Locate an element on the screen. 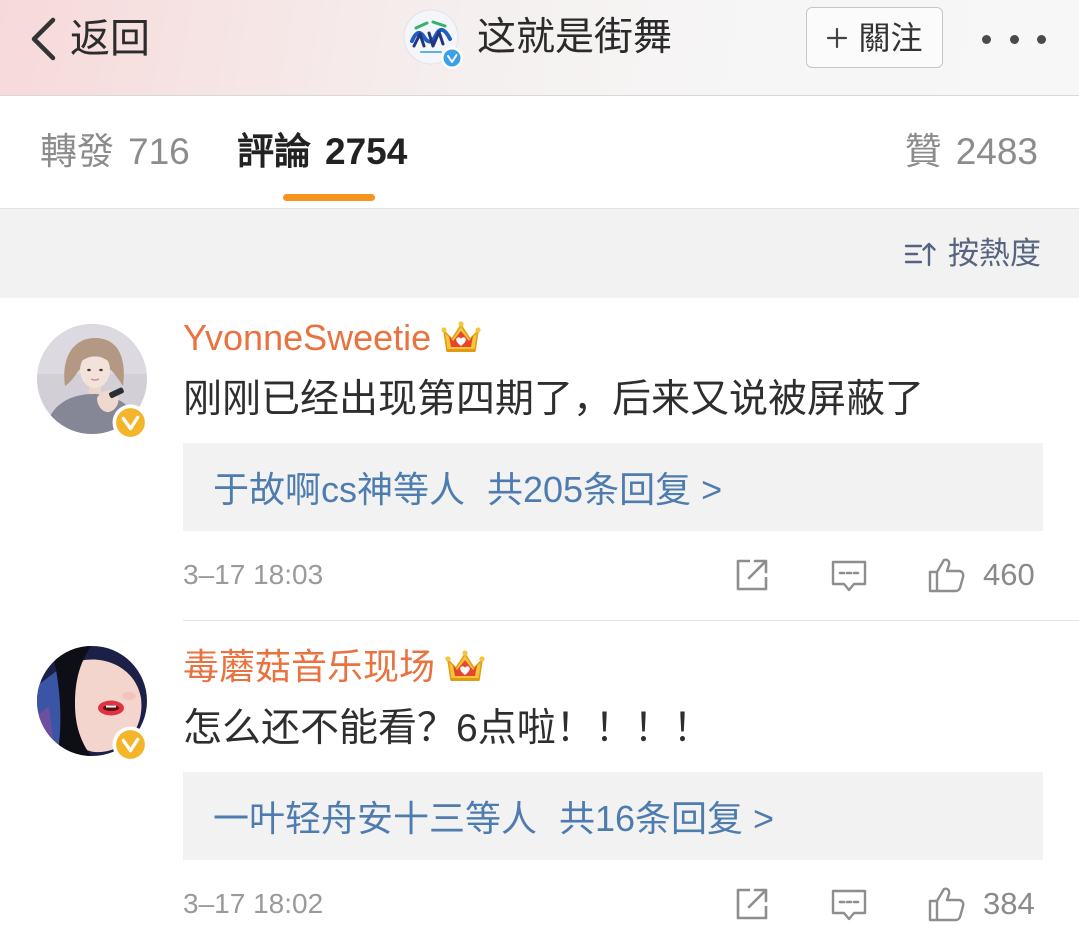 The width and height of the screenshot is (1079, 930). like-count: 384 is located at coordinates (1009, 903).